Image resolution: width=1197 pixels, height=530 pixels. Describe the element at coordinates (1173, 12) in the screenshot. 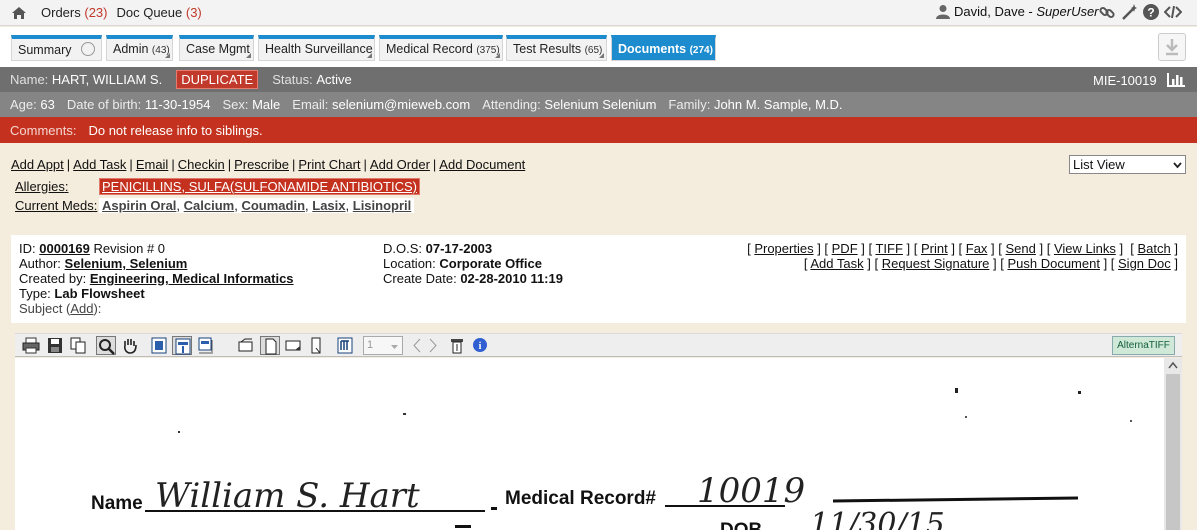

I see `code-icon` at that location.